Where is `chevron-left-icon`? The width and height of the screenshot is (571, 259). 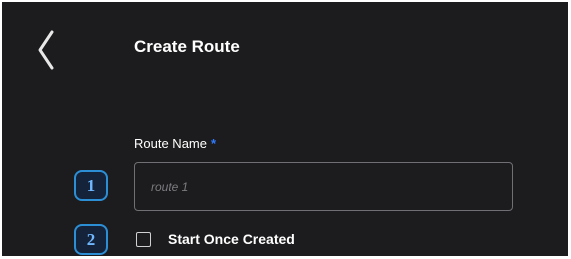
chevron-left-icon is located at coordinates (46, 50).